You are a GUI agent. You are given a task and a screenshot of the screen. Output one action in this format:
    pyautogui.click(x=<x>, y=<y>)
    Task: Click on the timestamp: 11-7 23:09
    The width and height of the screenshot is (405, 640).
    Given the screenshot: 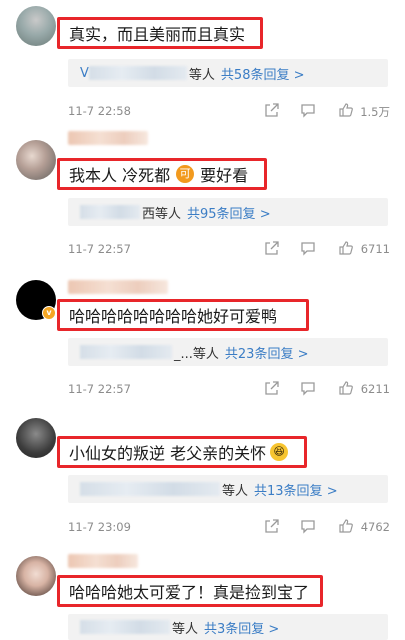 What is the action you would take?
    pyautogui.click(x=99, y=527)
    